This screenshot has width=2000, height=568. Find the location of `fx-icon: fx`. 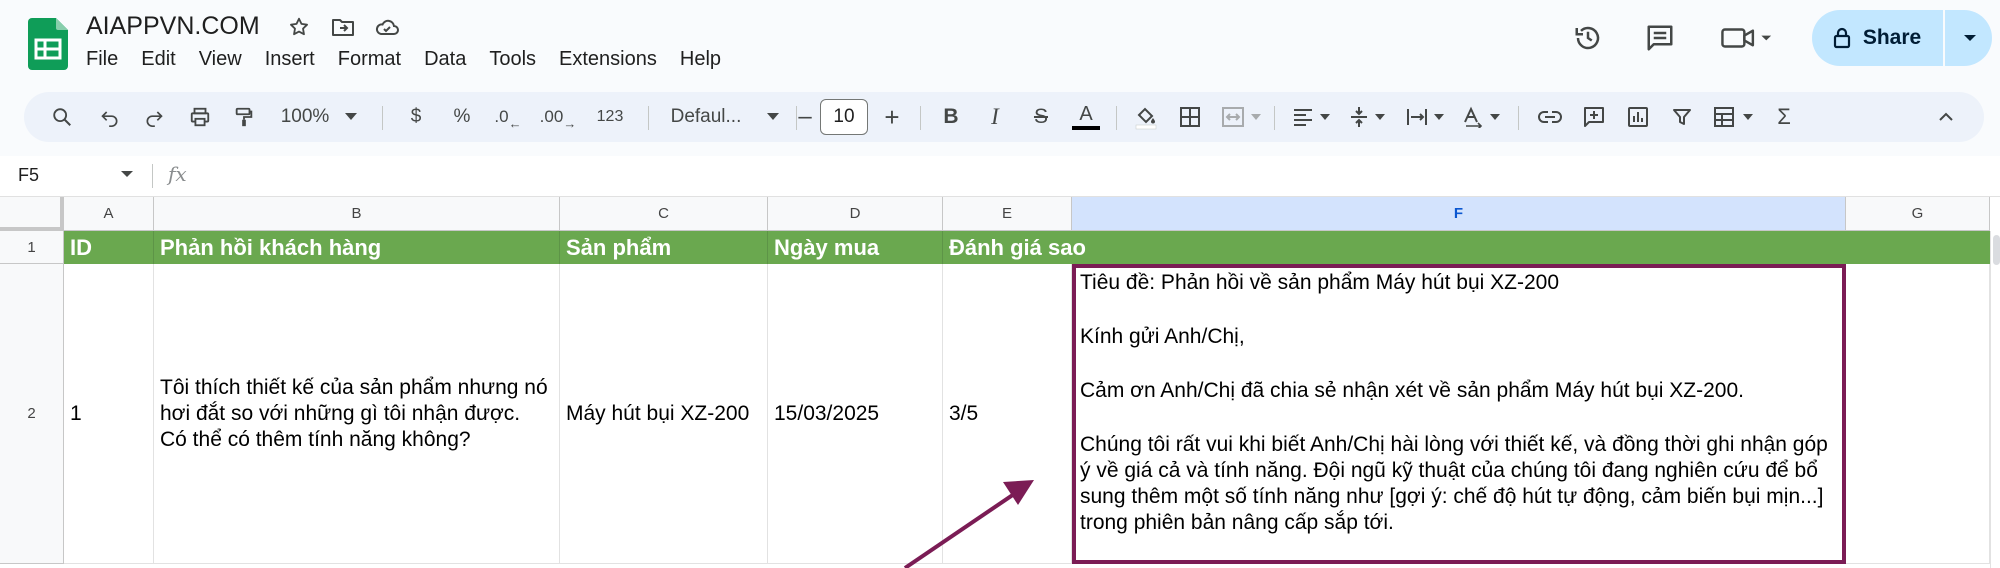

fx-icon: fx is located at coordinates (177, 174).